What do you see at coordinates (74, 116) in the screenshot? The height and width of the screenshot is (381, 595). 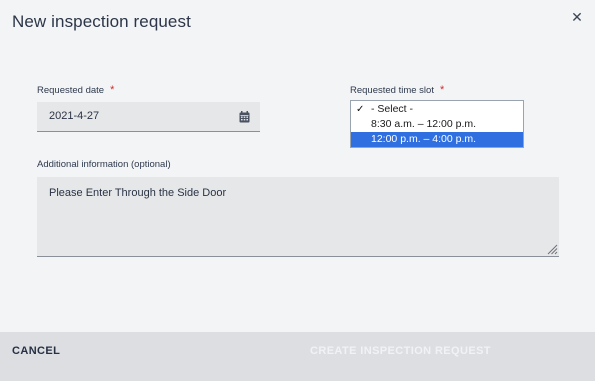 I see `requested-date-value: 2021-4-27` at bounding box center [74, 116].